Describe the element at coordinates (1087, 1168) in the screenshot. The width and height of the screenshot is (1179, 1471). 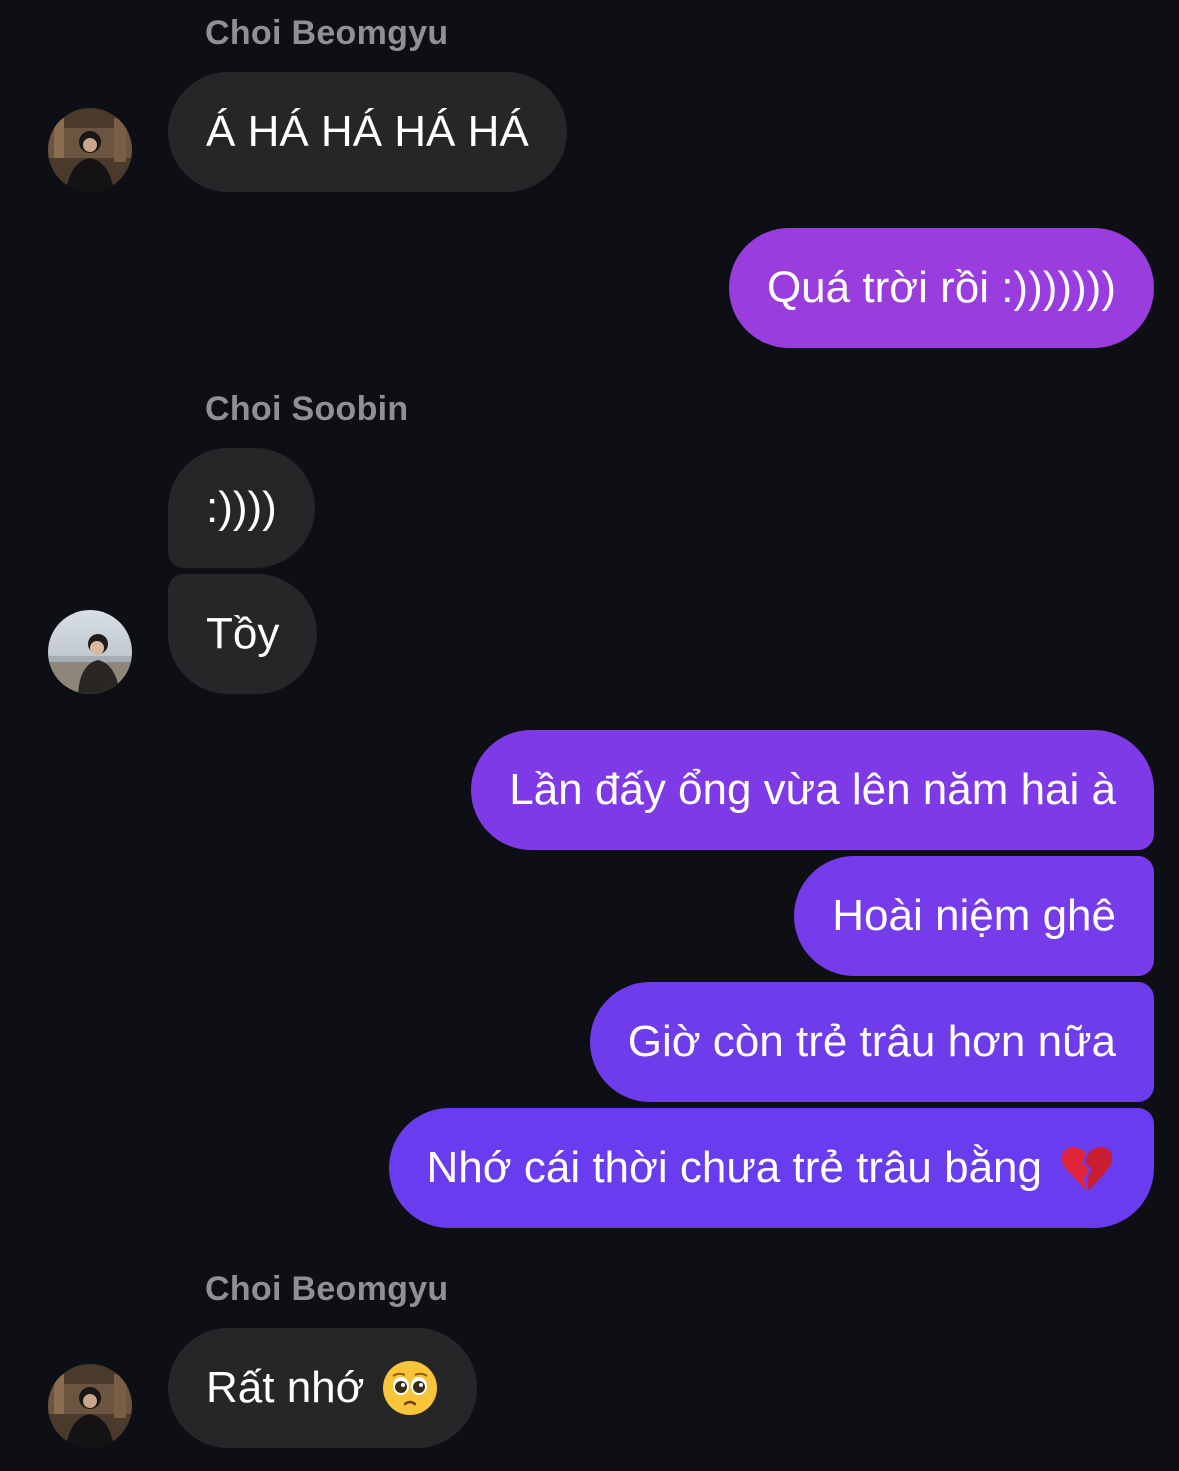
I see `broken-heart-icon` at that location.